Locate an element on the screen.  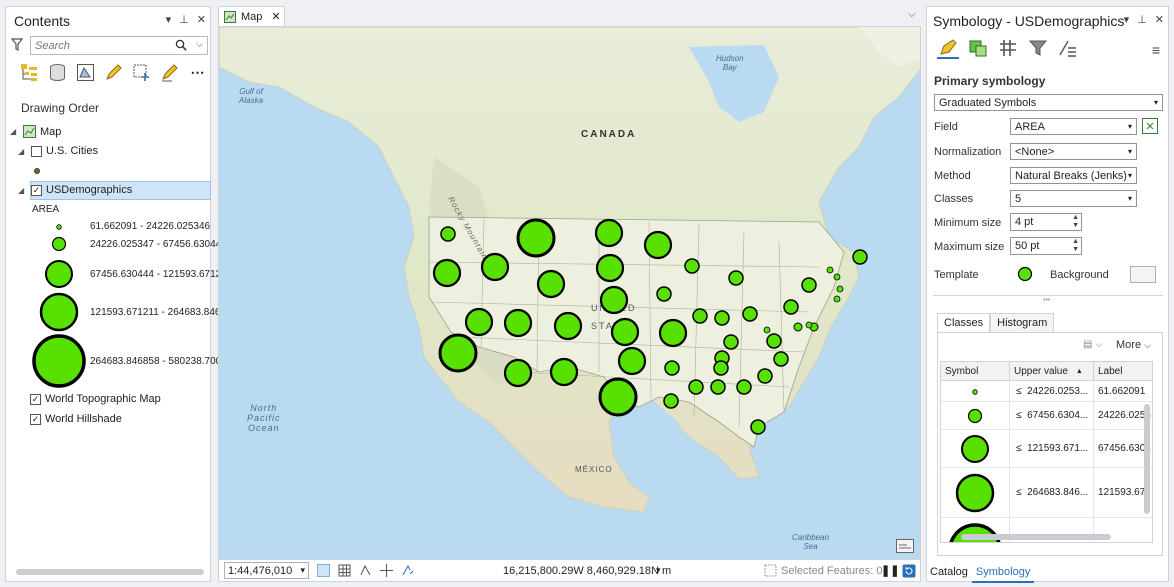
contents-search: ⌵ is located at coordinates (119, 45).